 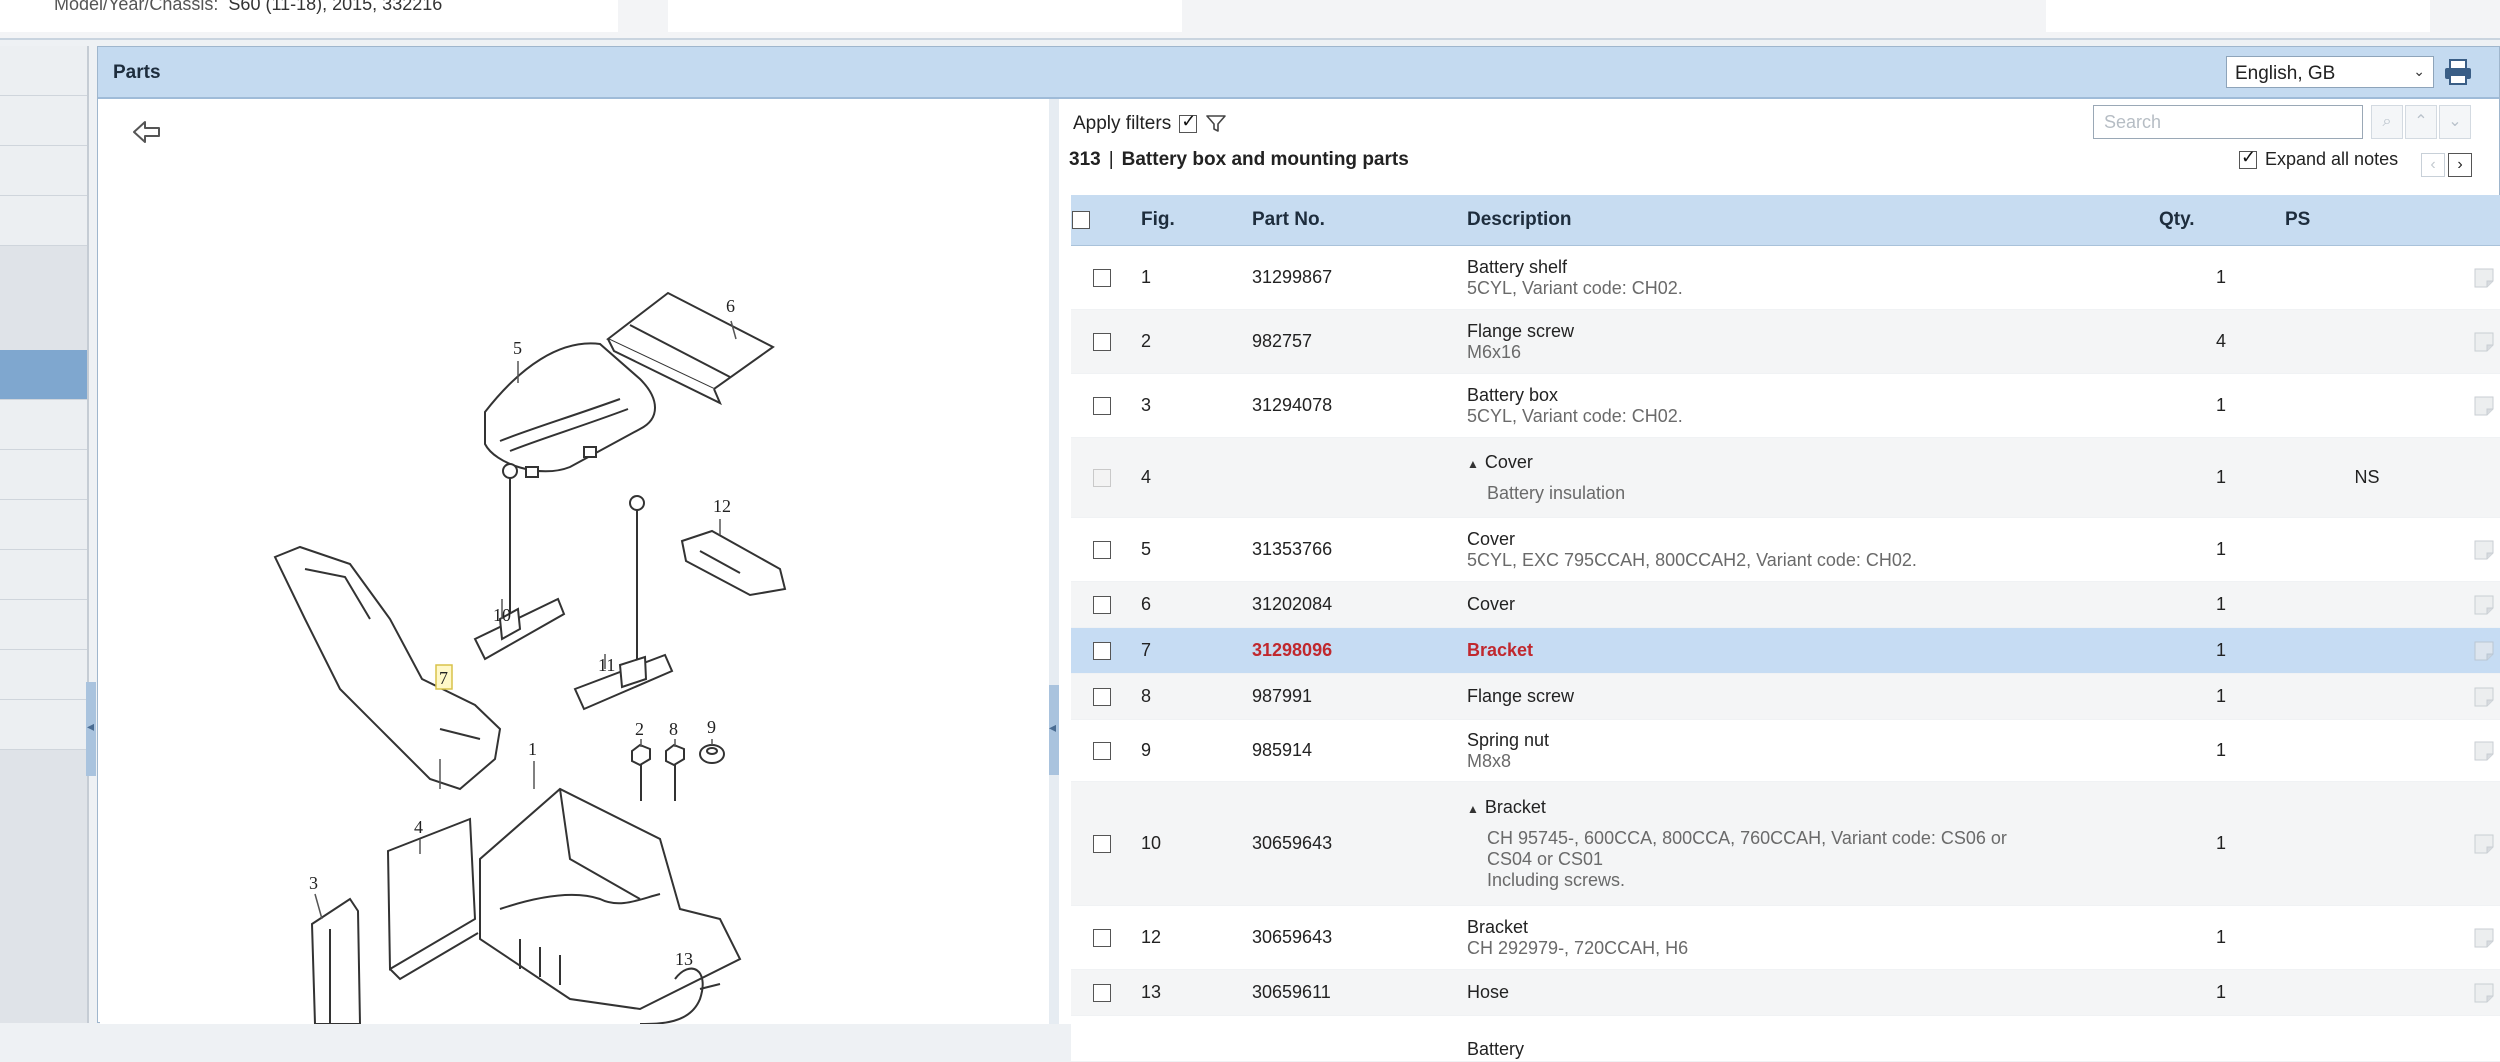 What do you see at coordinates (1494, 351) in the screenshot?
I see `row-desc-sub: M6x16` at bounding box center [1494, 351].